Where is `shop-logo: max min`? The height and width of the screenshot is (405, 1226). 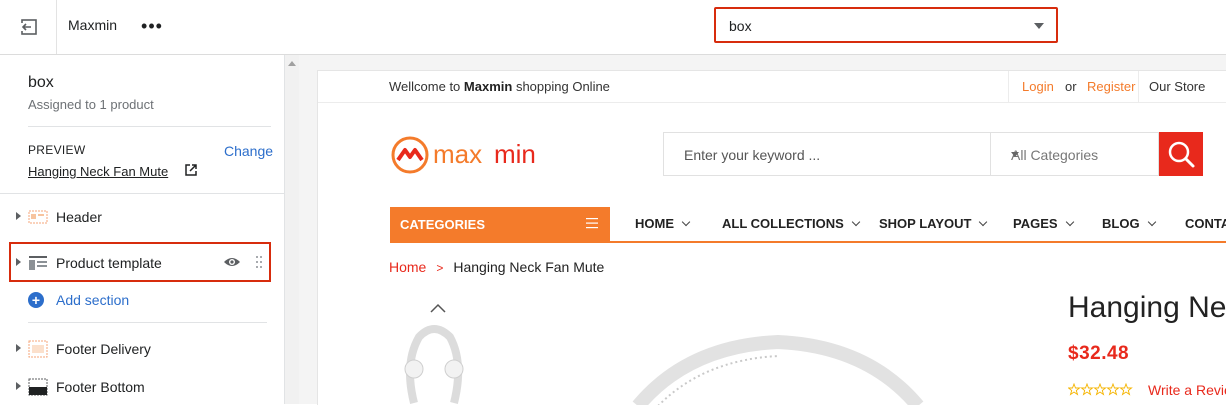 shop-logo: max min is located at coordinates (475, 154).